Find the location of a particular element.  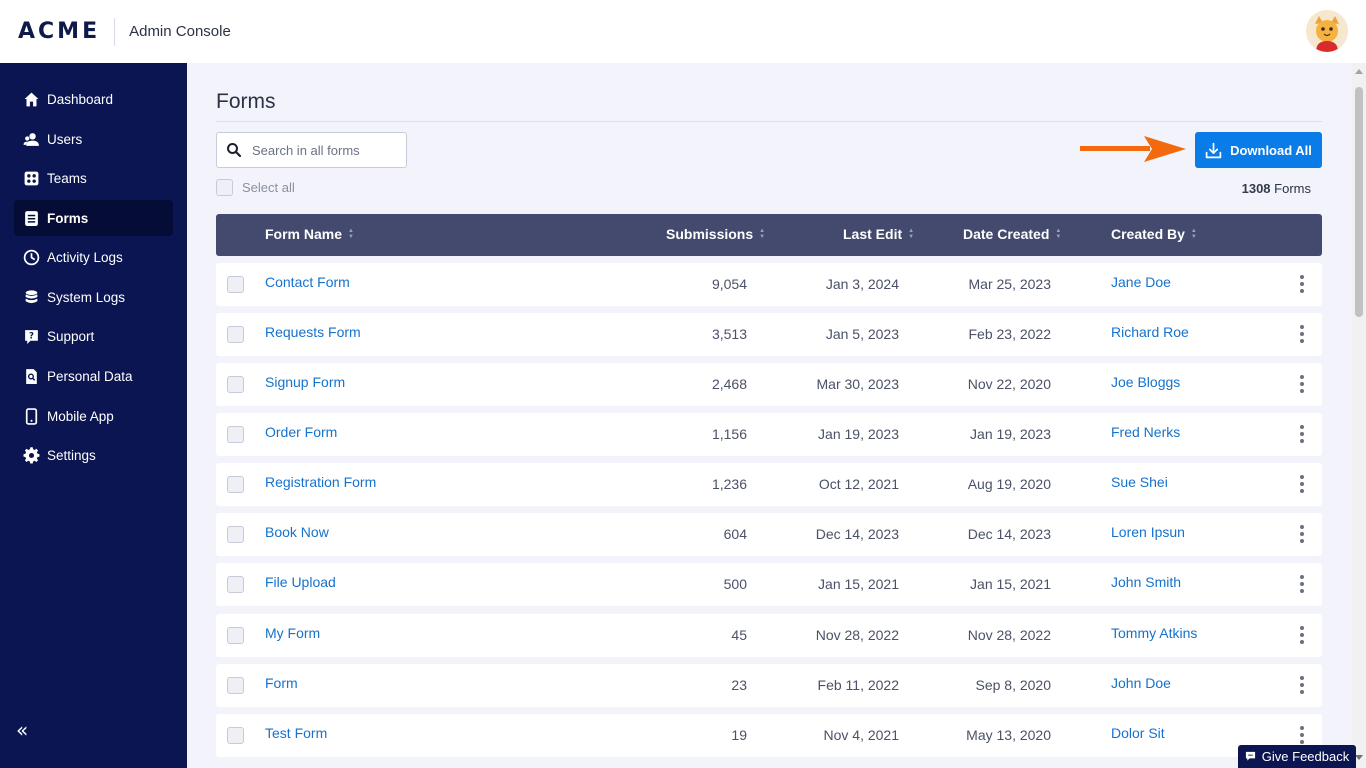

download-all-button: Download All is located at coordinates (1258, 150).